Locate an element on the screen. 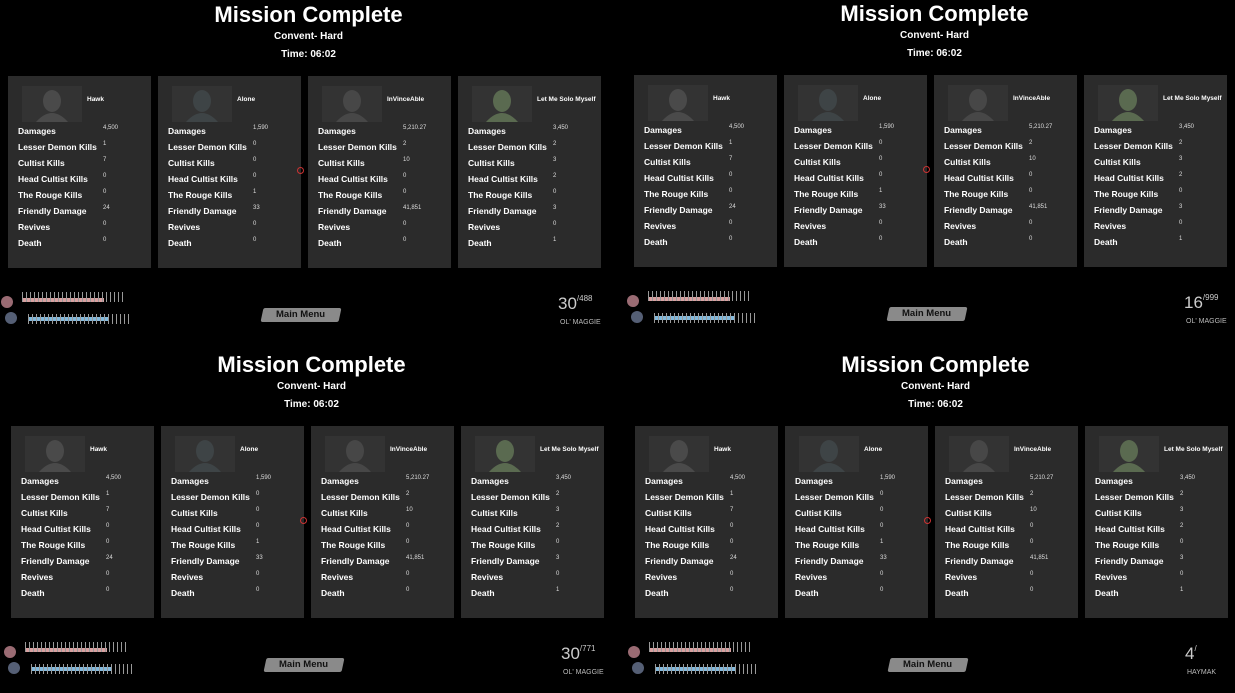 This screenshot has height=693, width=1235. mission-time: Time: 06:02 is located at coordinates (935, 404).